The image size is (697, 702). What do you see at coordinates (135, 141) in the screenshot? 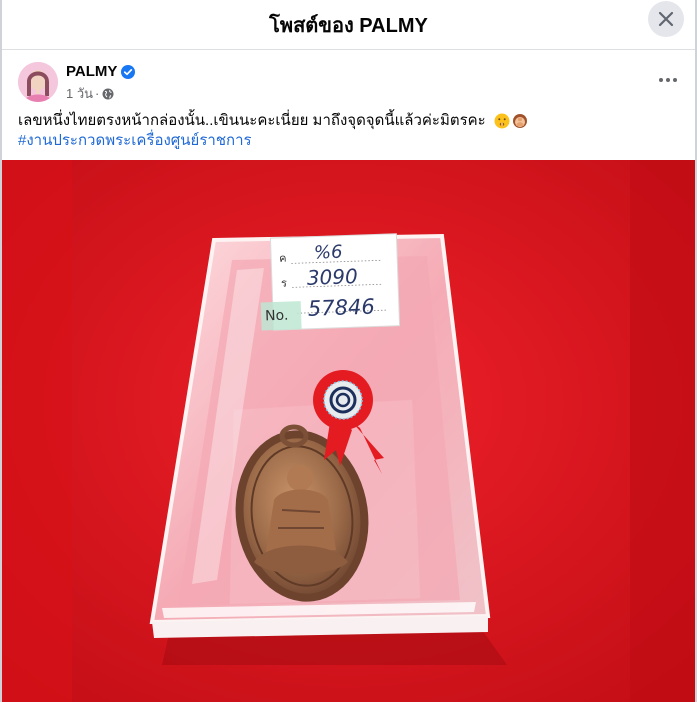
I see `hashtag-link: #งานประกวดพระเครื่องศูนย์ราชการ` at bounding box center [135, 141].